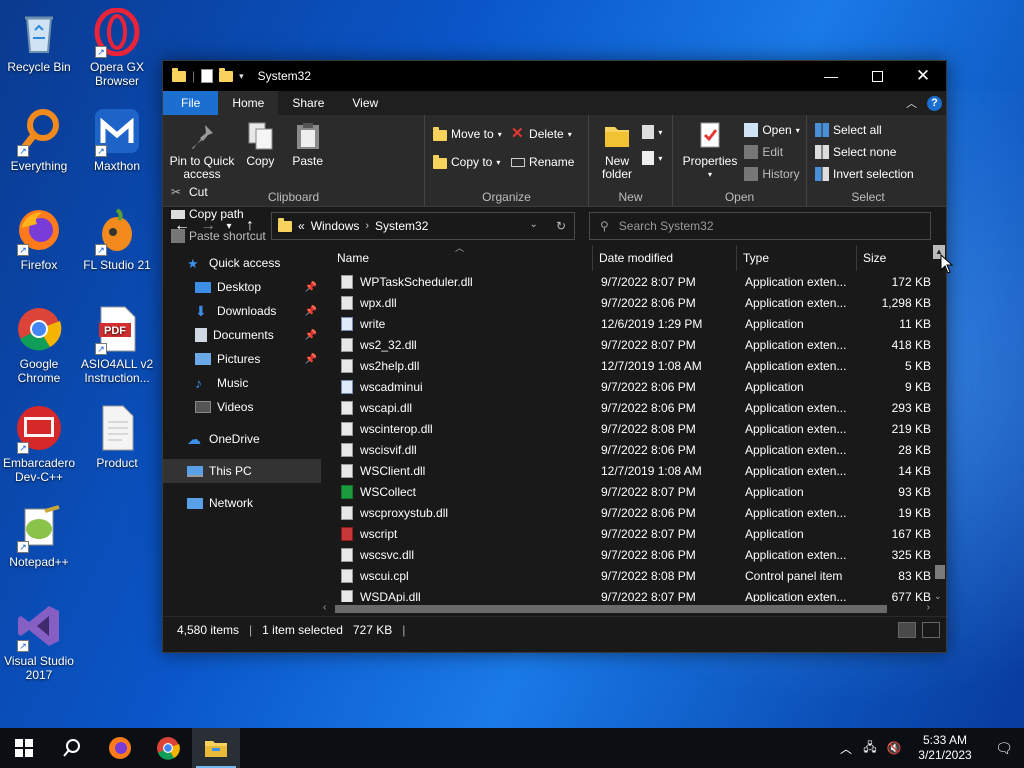 Image resolution: width=1024 pixels, height=768 pixels. What do you see at coordinates (945, 748) in the screenshot?
I see `clock: 5:33 AM 3/21/2023` at bounding box center [945, 748].